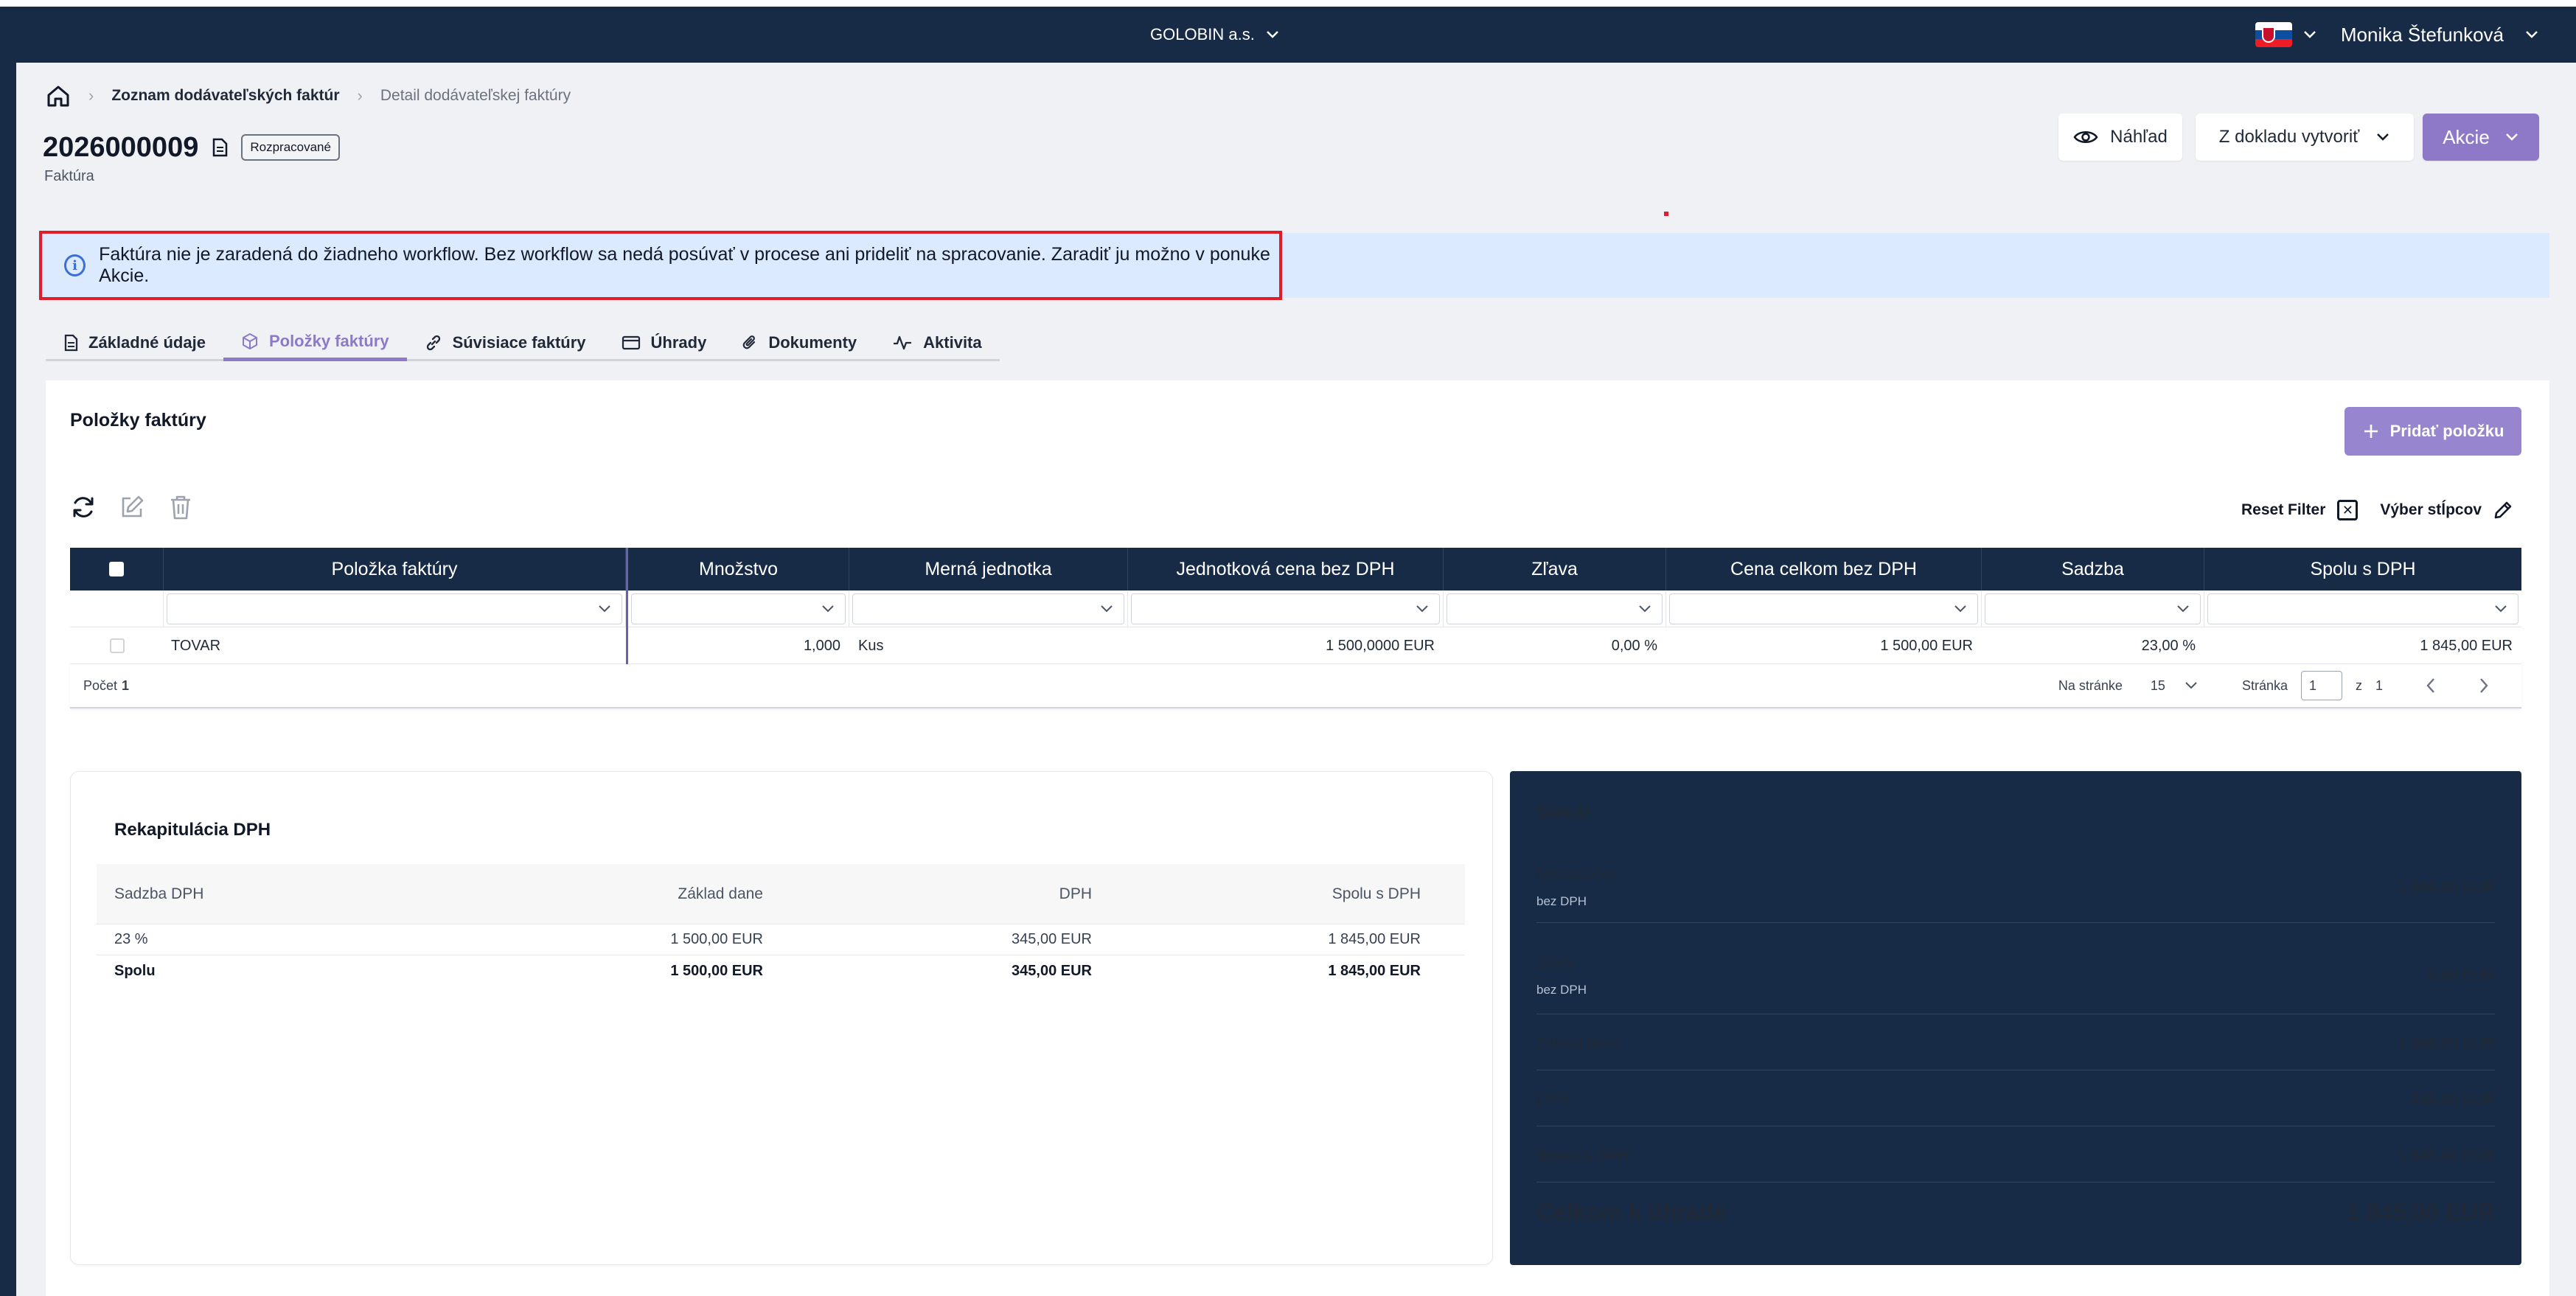 The width and height of the screenshot is (2576, 1296). I want to click on left-sidebar, so click(8, 679).